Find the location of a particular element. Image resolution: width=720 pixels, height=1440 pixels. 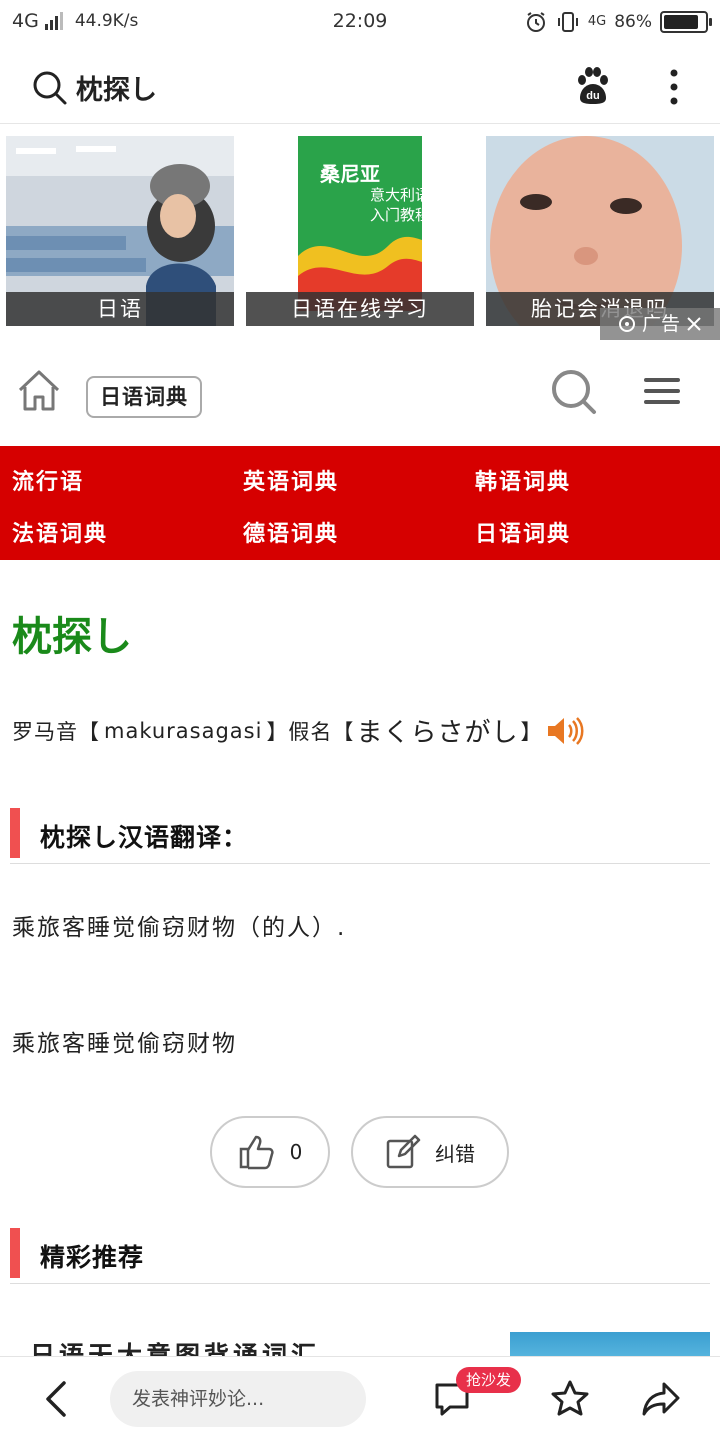

alarm-icon is located at coordinates (535, 22).